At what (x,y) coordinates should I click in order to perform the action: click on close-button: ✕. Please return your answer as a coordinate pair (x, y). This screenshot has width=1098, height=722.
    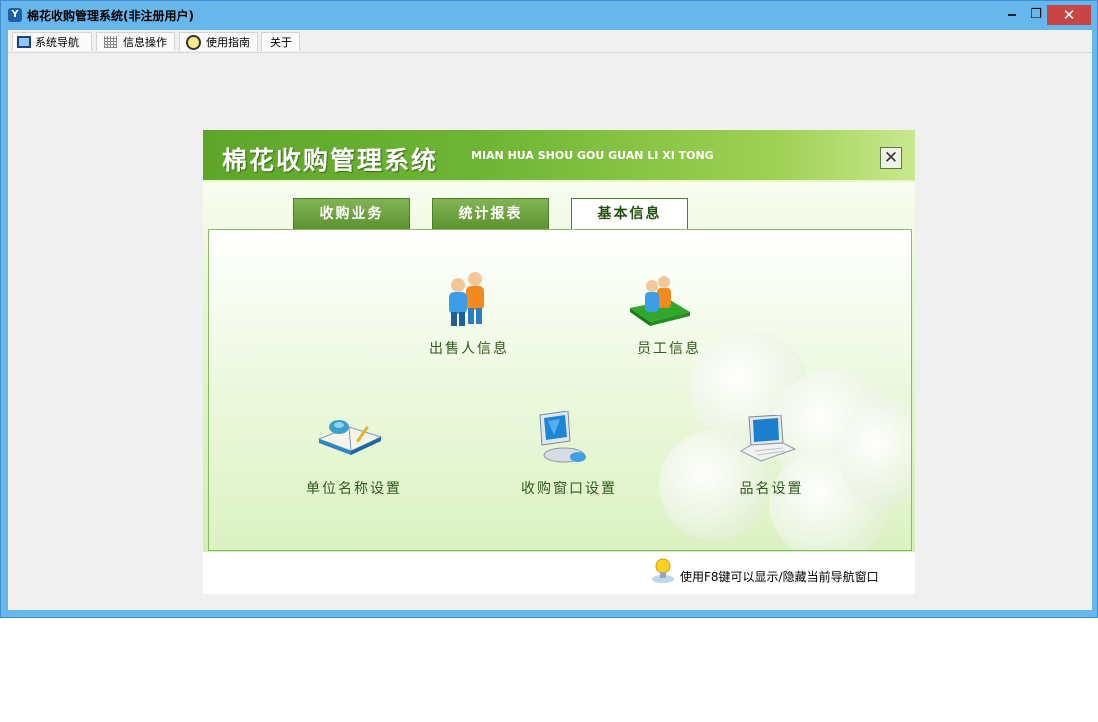
    Looking at the image, I should click on (1069, 15).